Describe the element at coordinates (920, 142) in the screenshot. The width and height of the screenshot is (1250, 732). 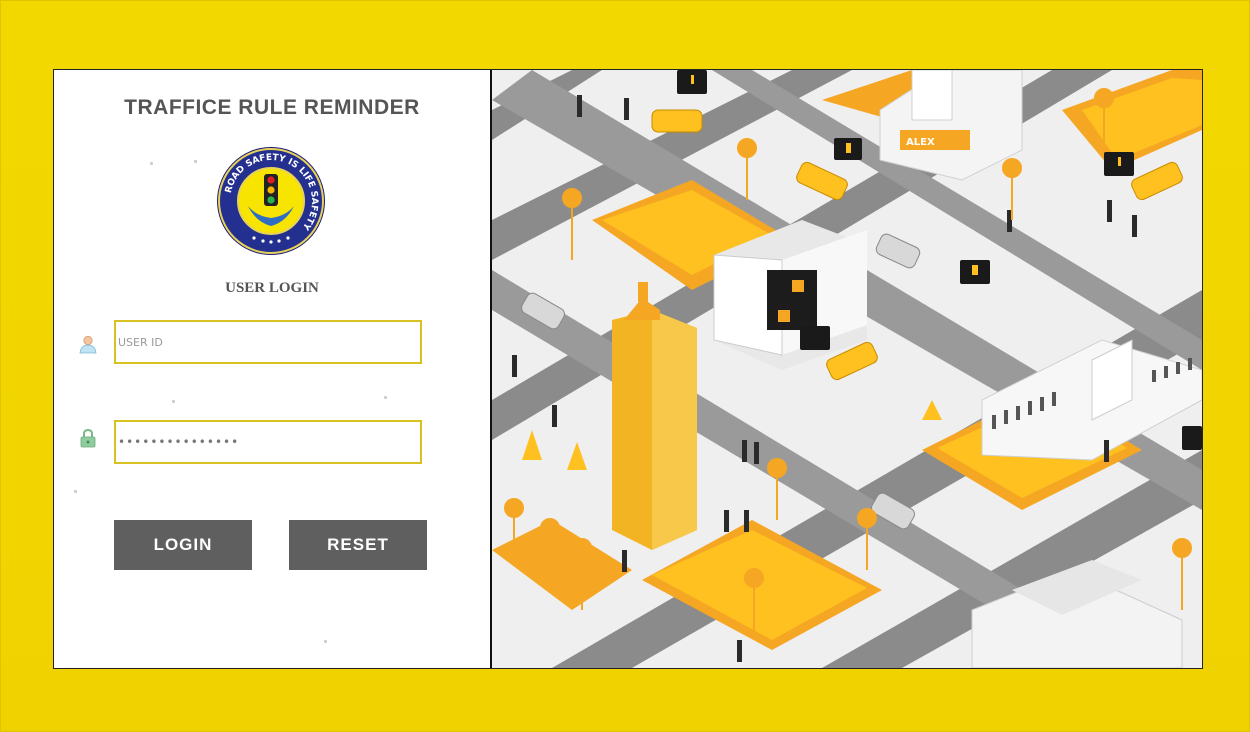
I see `building-sign-text: ALEX` at that location.